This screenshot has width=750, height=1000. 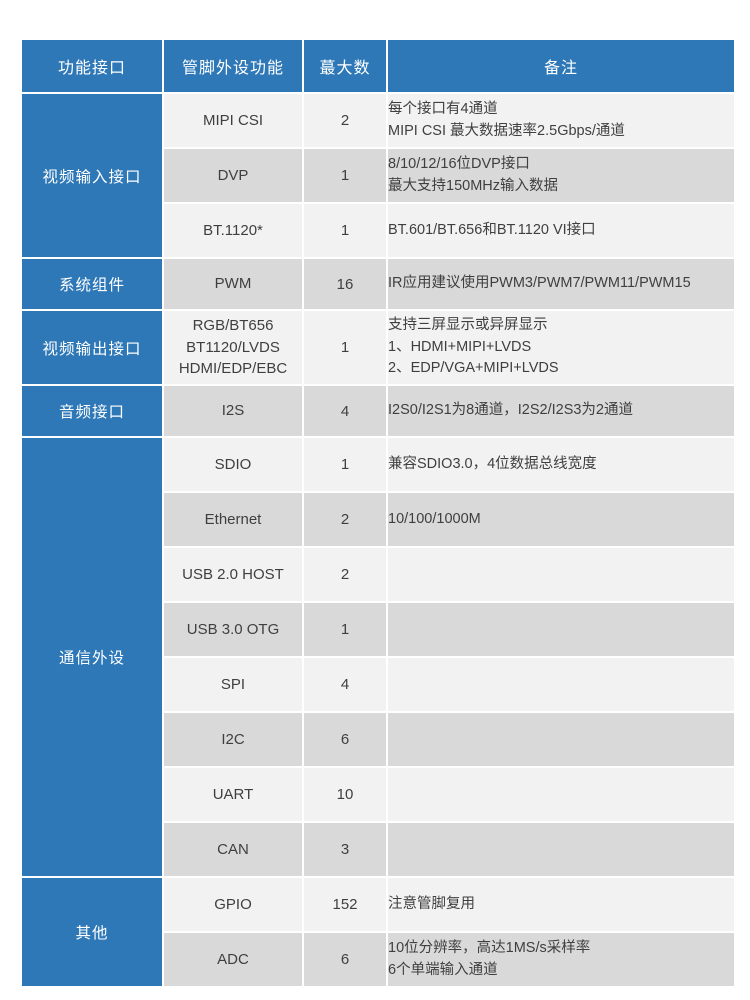 What do you see at coordinates (473, 368) in the screenshot?
I see `cell-line: 2、EDP/VGA+MIPI+LVDS` at bounding box center [473, 368].